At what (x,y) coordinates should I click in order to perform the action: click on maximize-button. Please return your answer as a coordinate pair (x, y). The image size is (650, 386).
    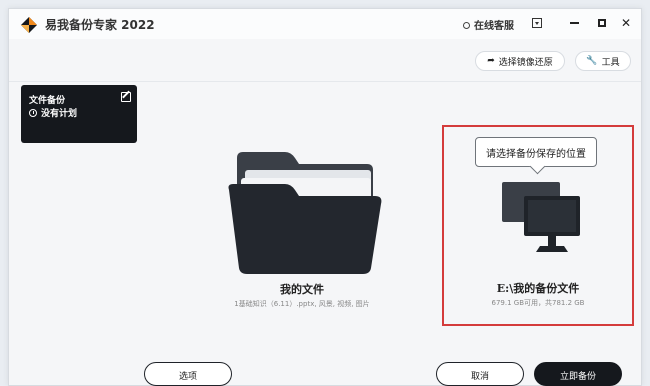
    Looking at the image, I should click on (602, 23).